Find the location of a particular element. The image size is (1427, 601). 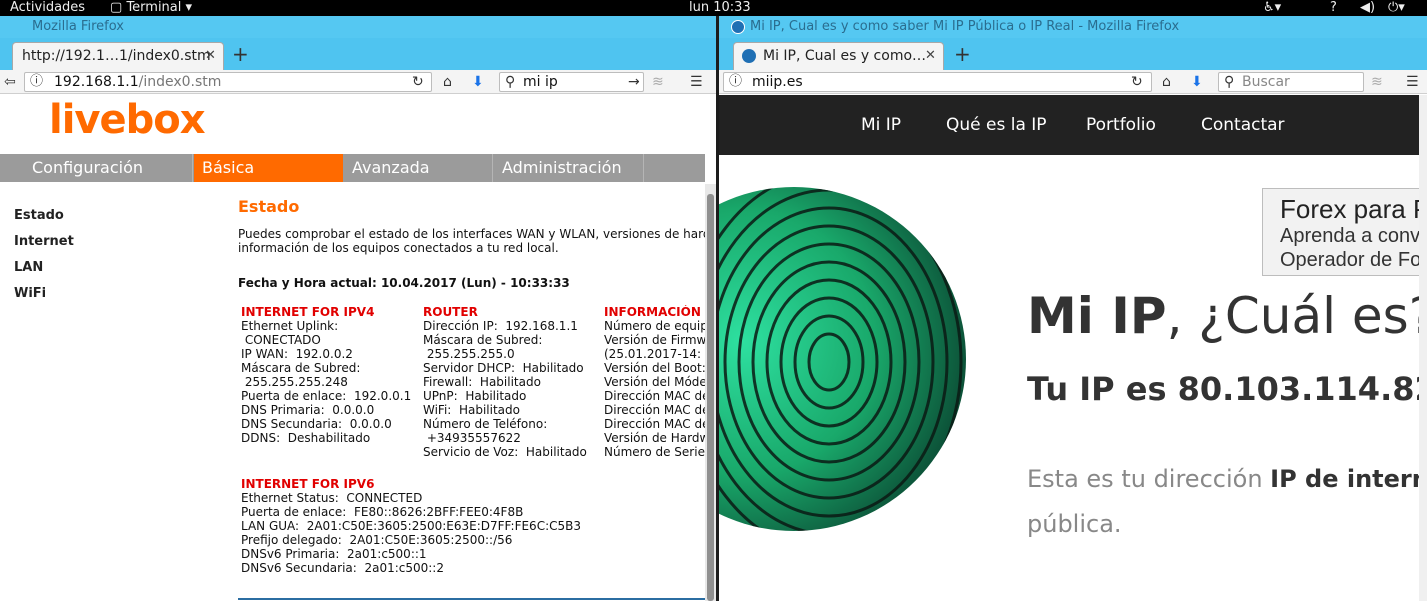

site-favicon-icon is located at coordinates (738, 27).